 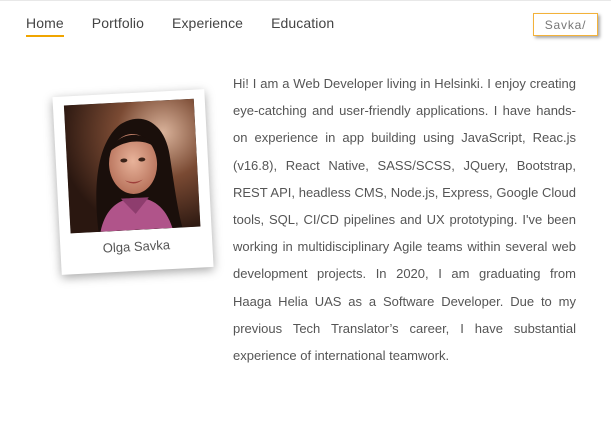 I want to click on main-nav: Home Portfolio Experience Education, so click(x=194, y=25).